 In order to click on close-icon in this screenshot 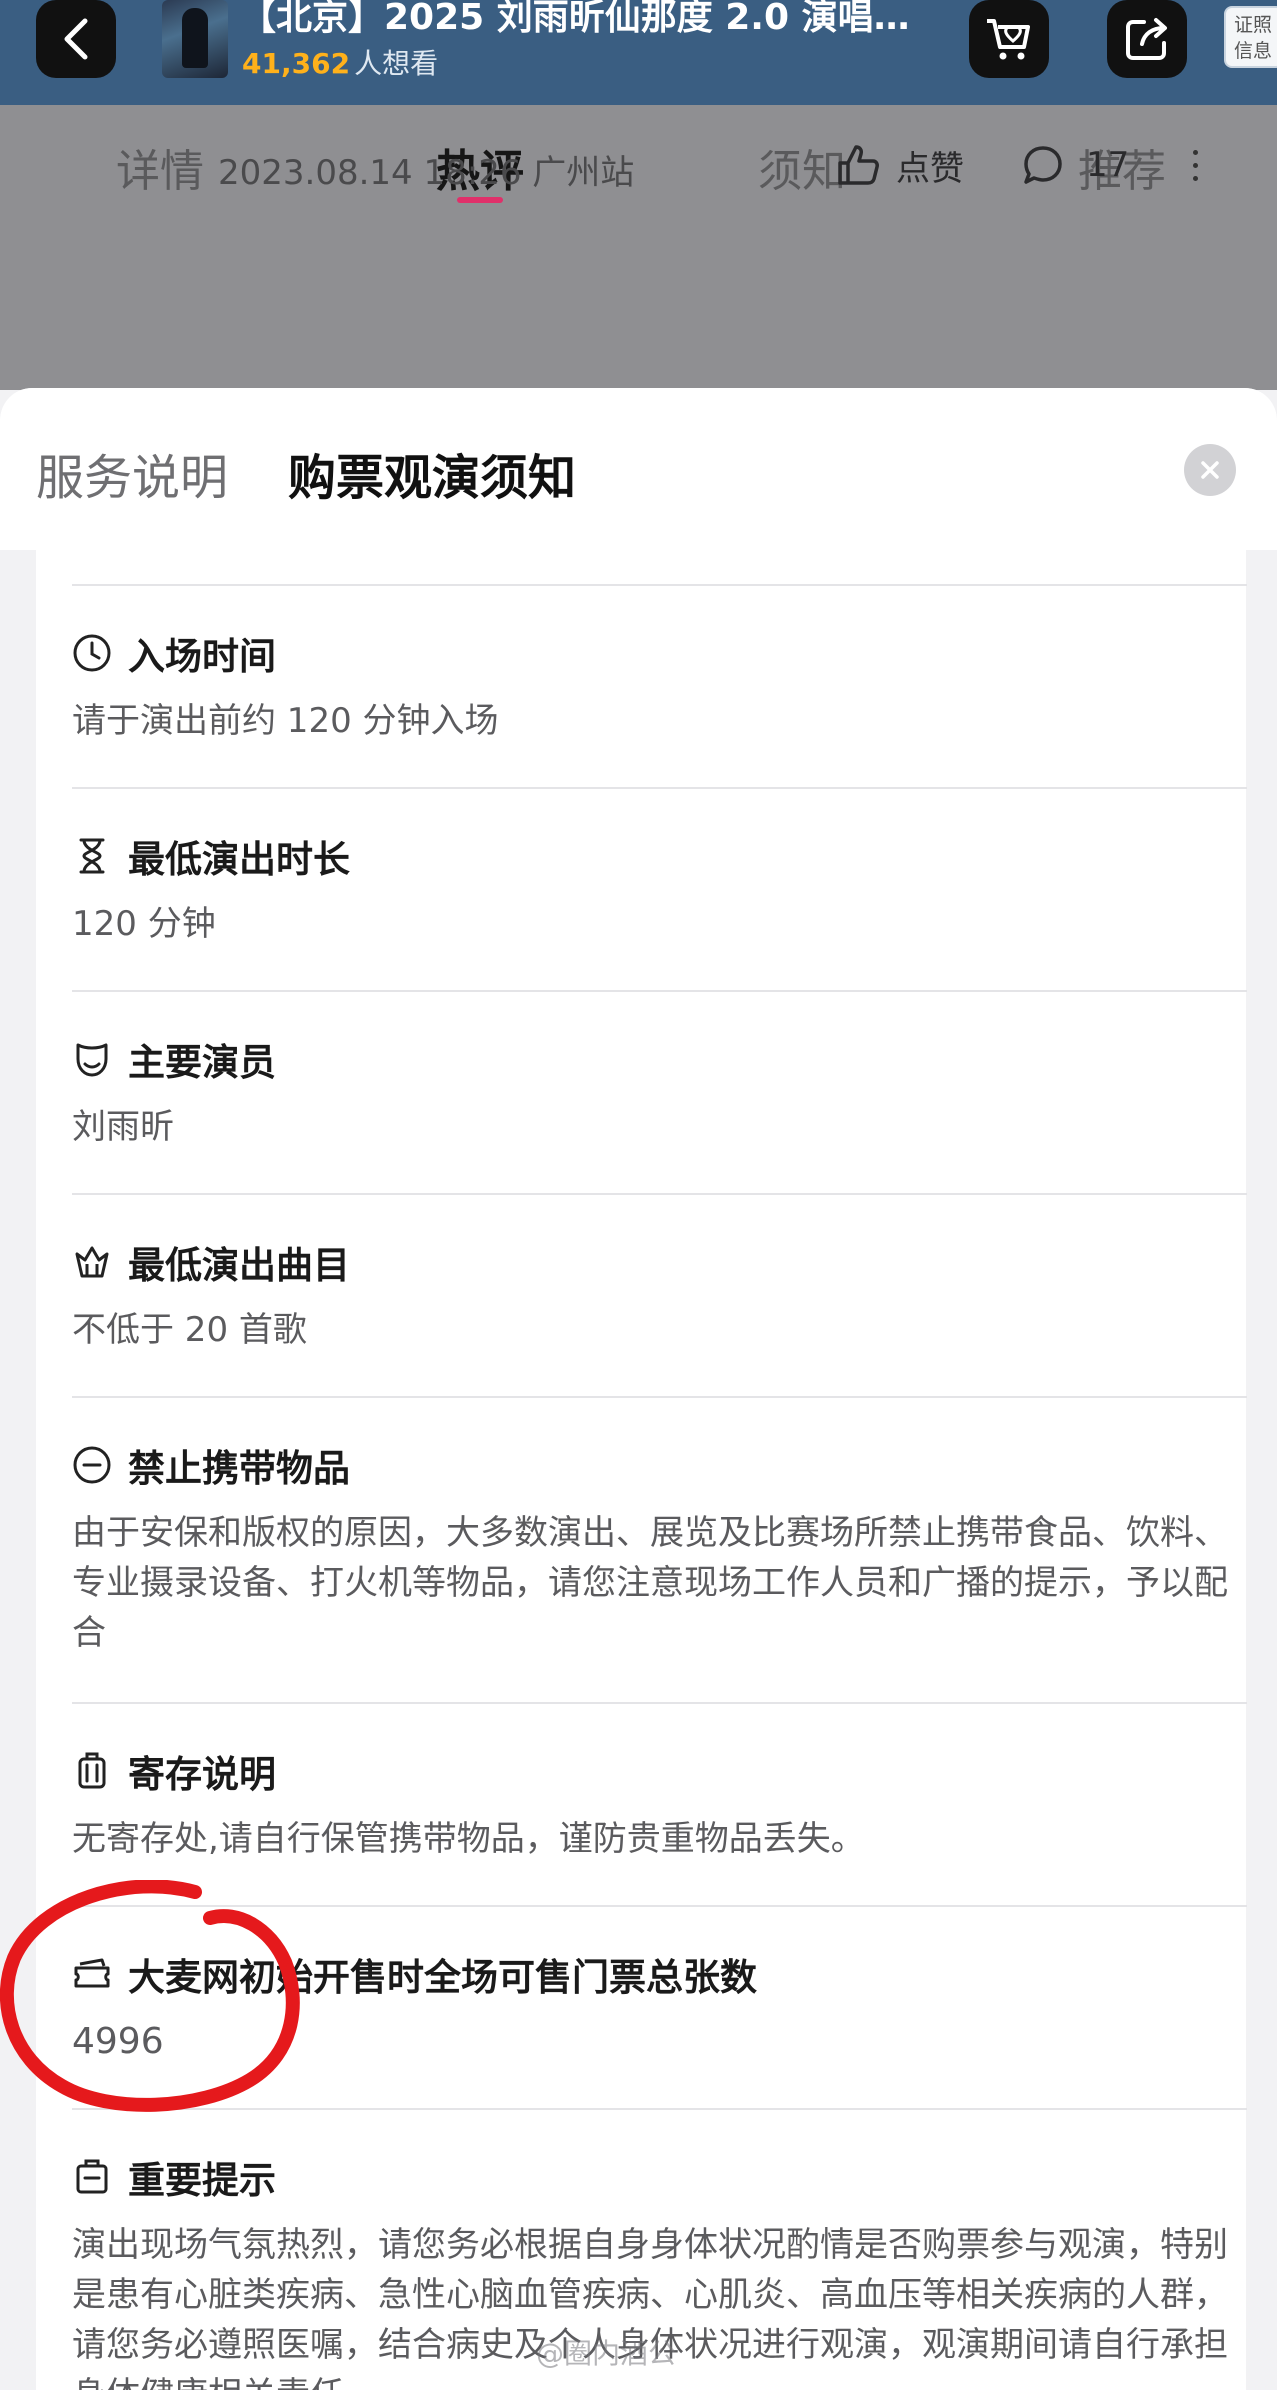, I will do `click(1210, 470)`.